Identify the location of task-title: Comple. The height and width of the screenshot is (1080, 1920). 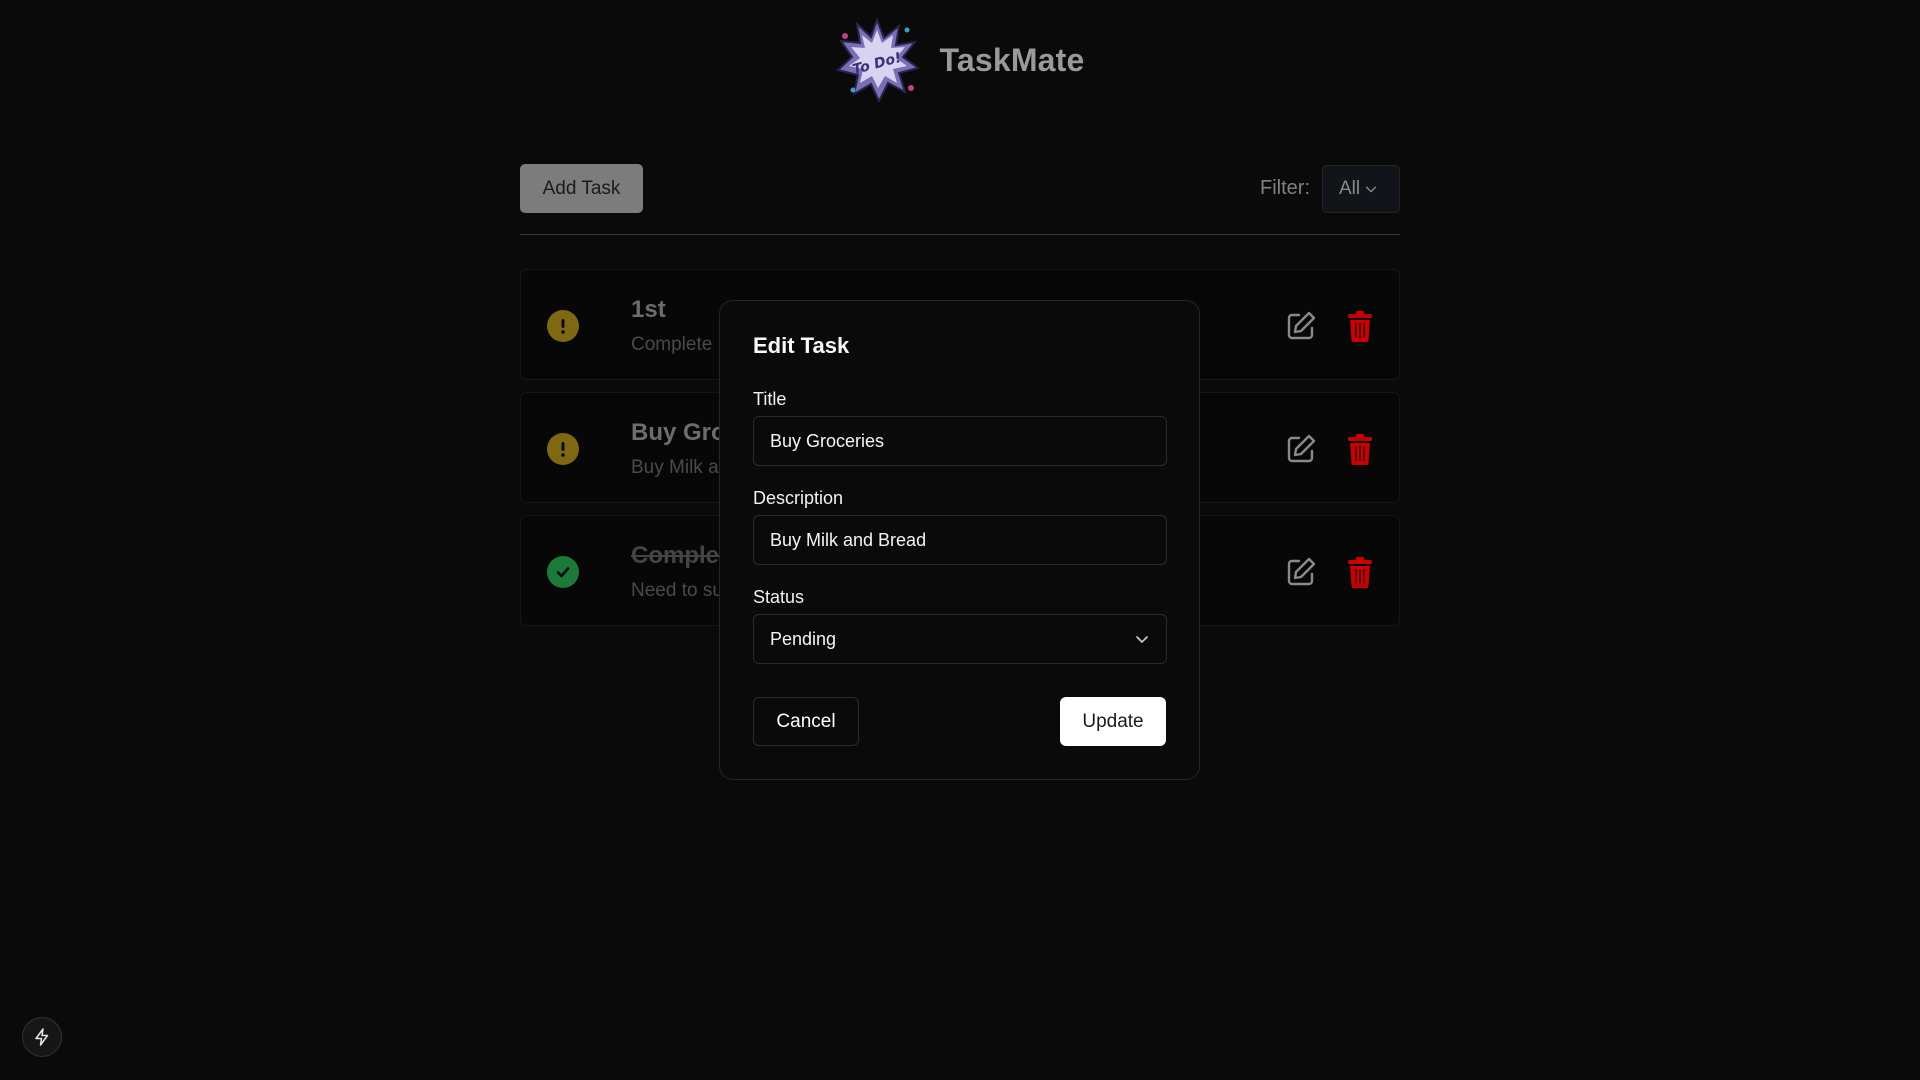
(675, 555).